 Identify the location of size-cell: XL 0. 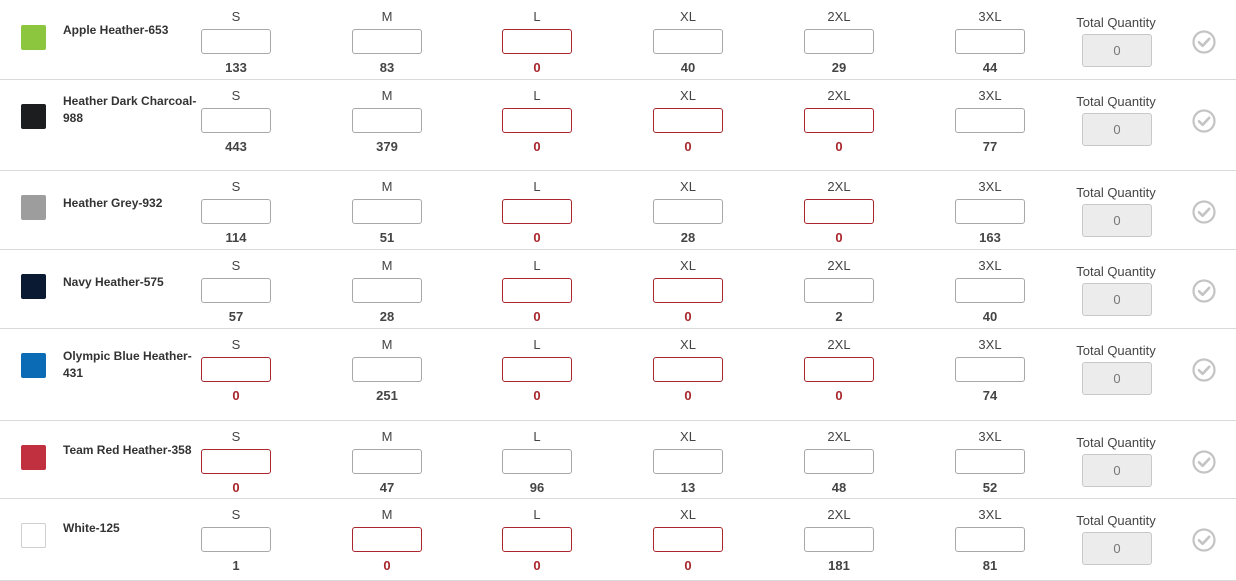
(688, 291).